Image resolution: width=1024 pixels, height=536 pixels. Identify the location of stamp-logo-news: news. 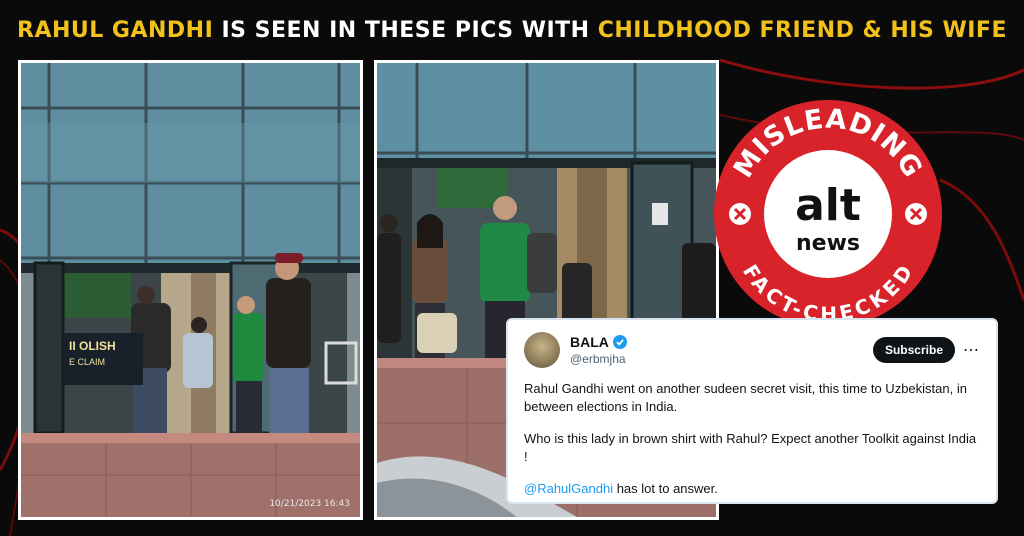
(828, 243).